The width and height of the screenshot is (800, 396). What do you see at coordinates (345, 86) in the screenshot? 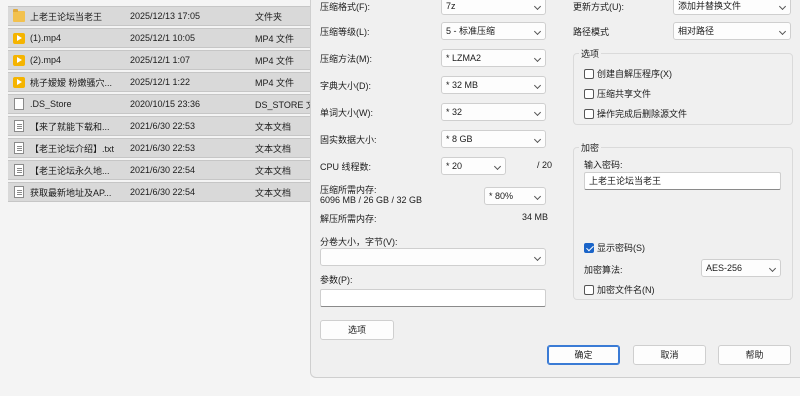
I see `dict-label: 字典大小(D):` at bounding box center [345, 86].